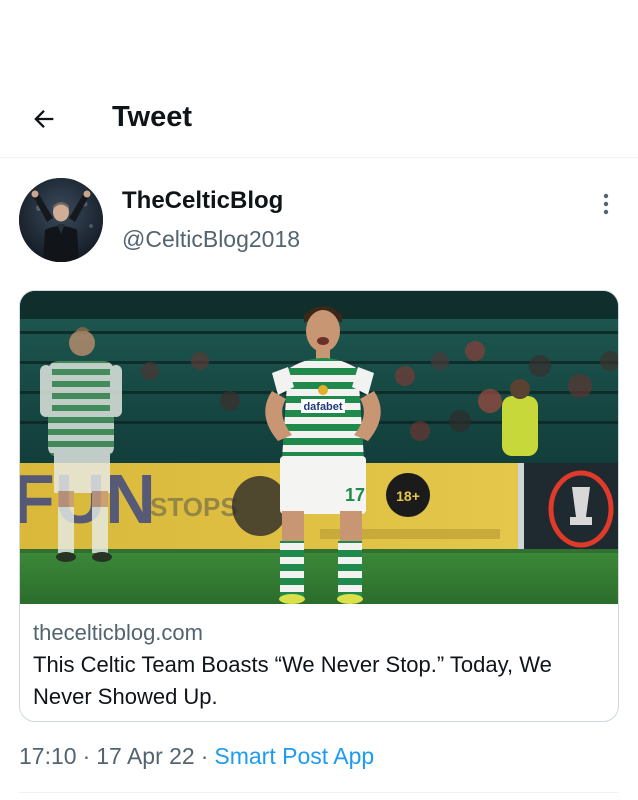 This screenshot has width=638, height=800. I want to click on card-domain: thecelticblog.com, so click(118, 632).